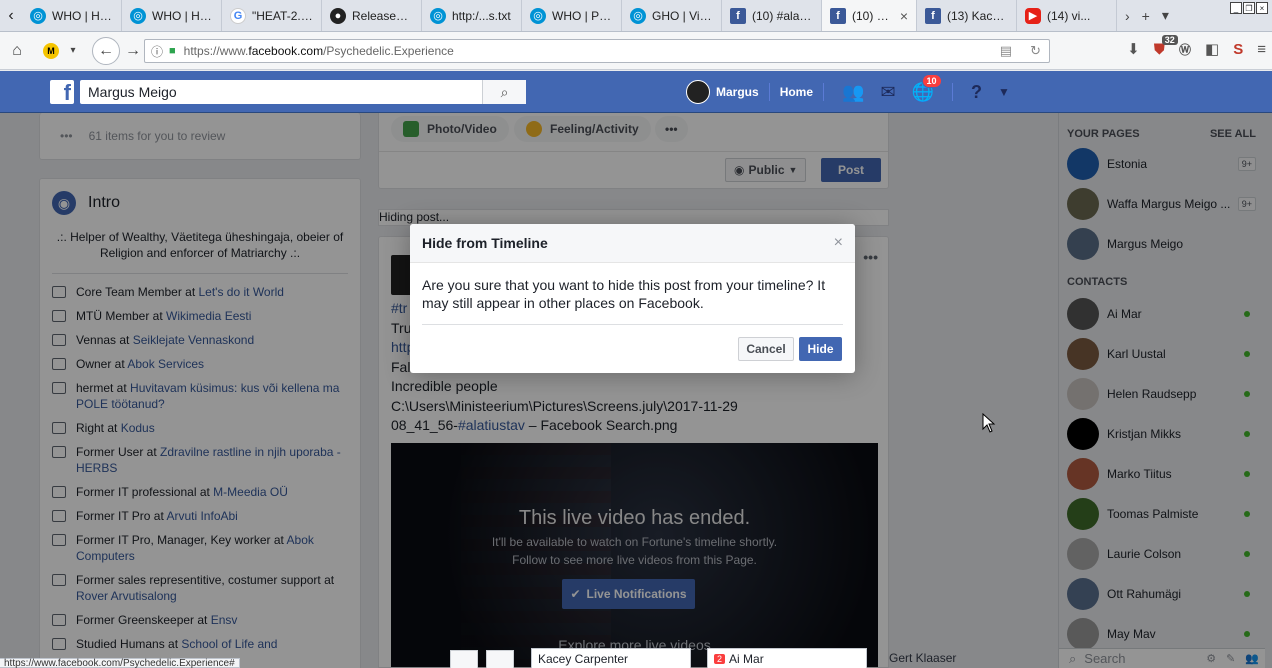 This screenshot has width=1272, height=668. Describe the element at coordinates (133, 51) in the screenshot. I see `forward-icon: →` at that location.